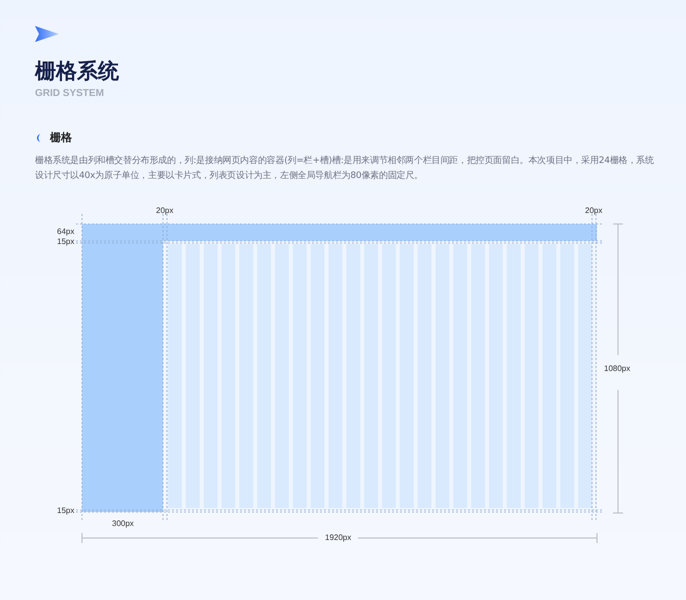 This screenshot has height=600, width=686. I want to click on dimension-label: 1080px, so click(617, 369).